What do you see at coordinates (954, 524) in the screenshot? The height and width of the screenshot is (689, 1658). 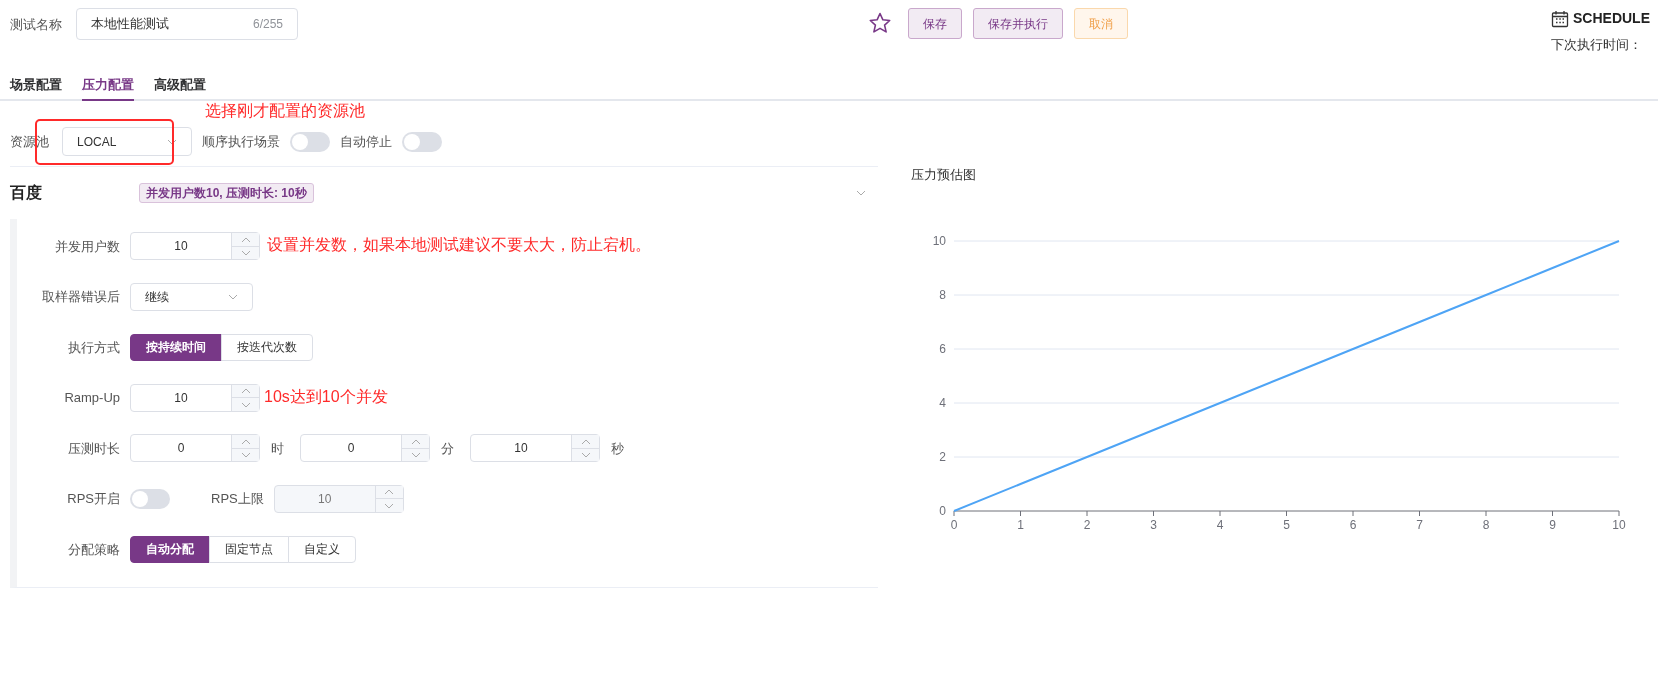 I see `x-axis-label: 0` at bounding box center [954, 524].